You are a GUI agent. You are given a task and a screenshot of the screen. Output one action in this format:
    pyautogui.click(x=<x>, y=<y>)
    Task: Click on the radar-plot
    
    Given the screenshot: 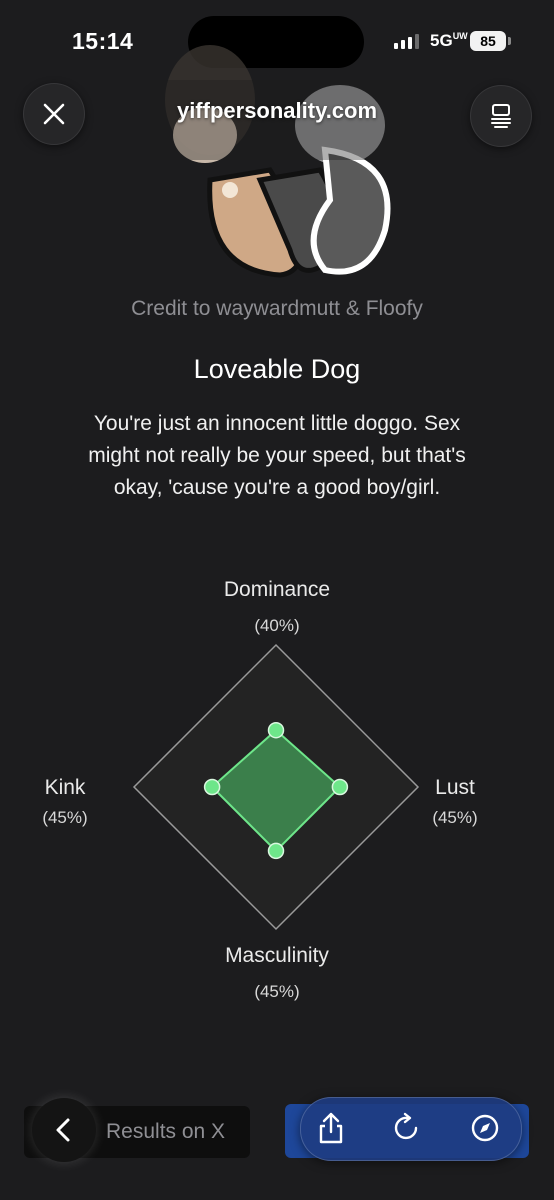 What is the action you would take?
    pyautogui.click(x=276, y=787)
    